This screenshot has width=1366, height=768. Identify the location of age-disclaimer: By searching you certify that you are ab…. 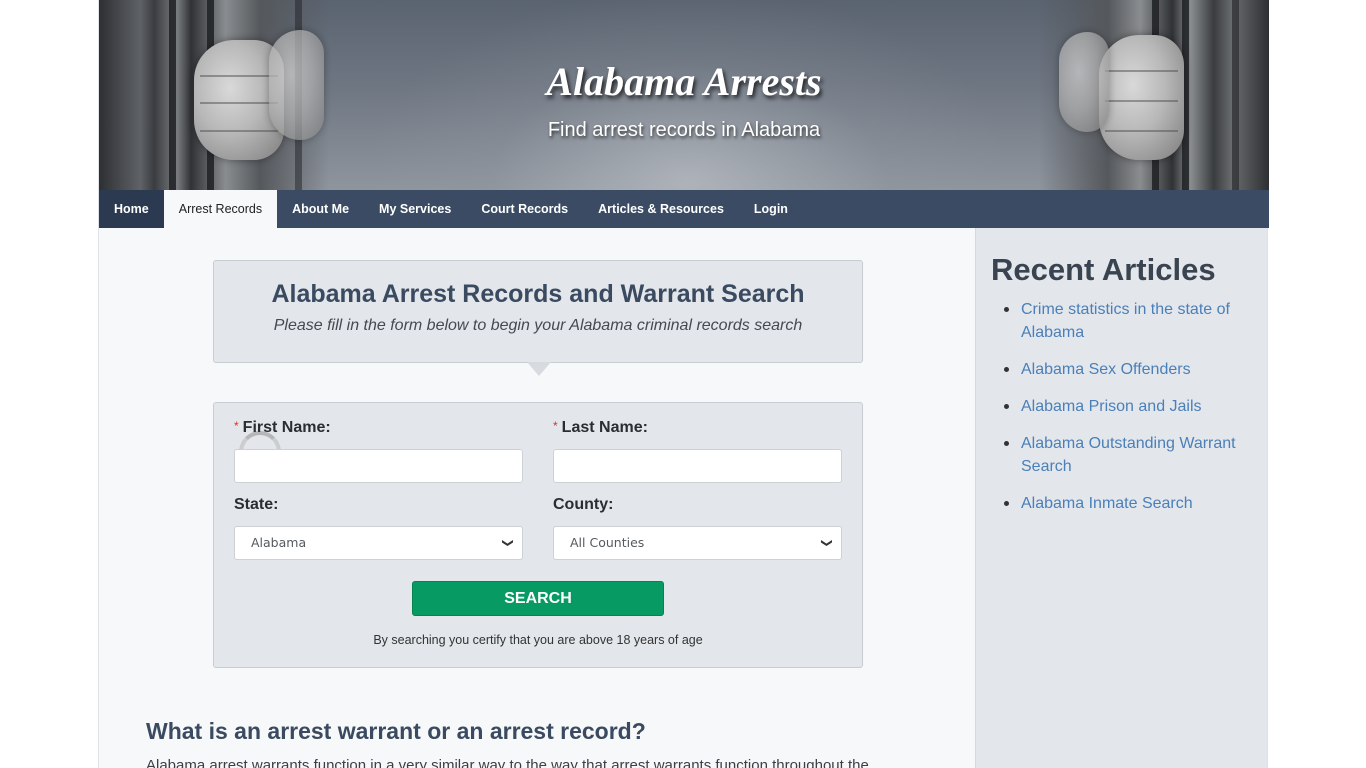
(538, 640).